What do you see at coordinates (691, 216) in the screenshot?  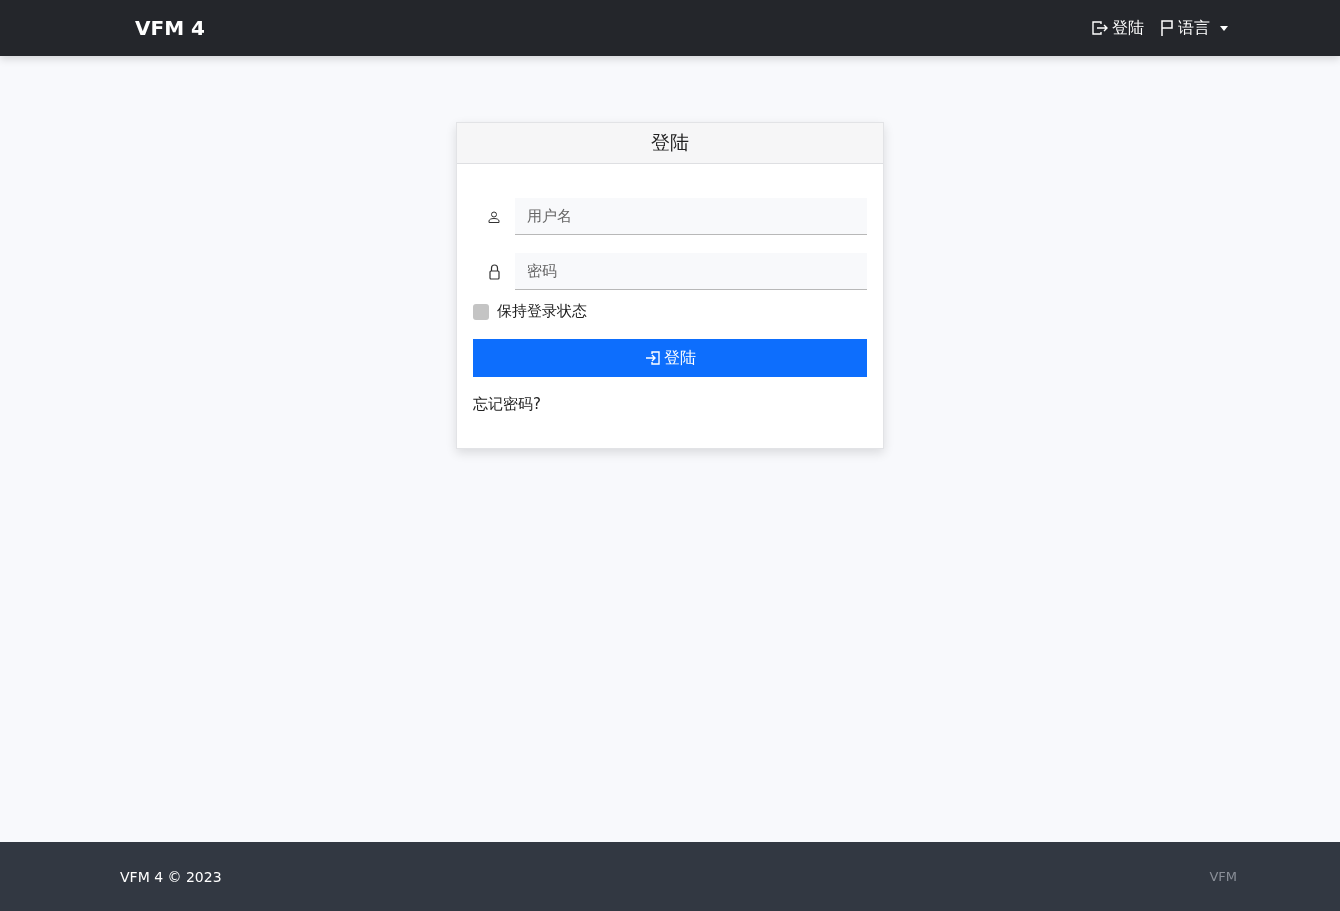 I see `username-field: 用户名` at bounding box center [691, 216].